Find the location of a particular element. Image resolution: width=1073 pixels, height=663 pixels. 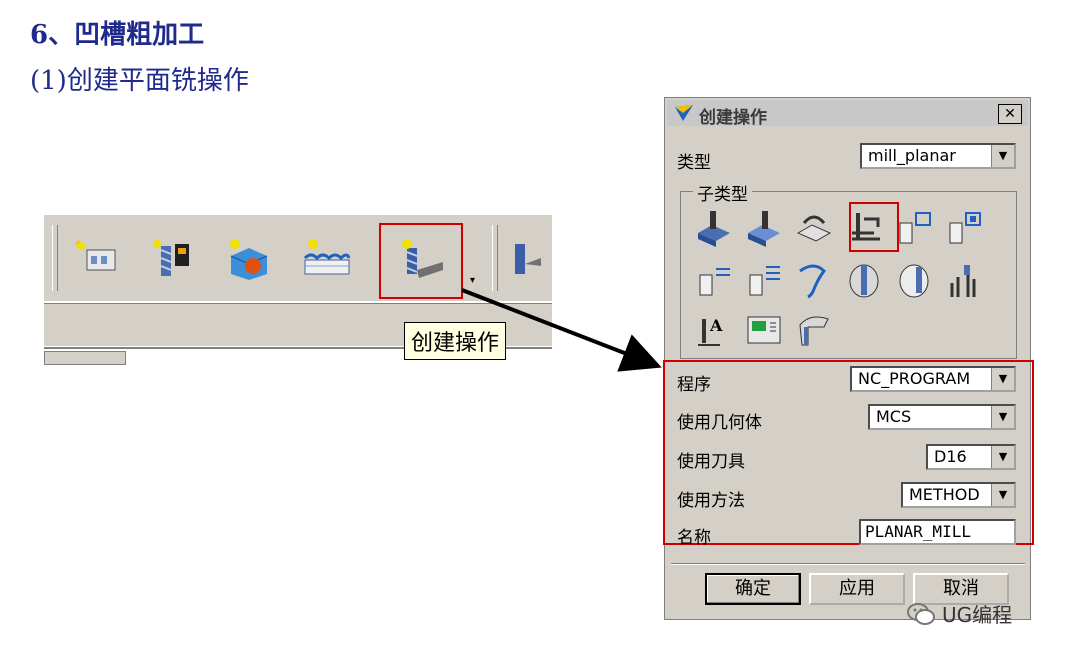

subtype-finish-walls-icon is located at coordinates (714, 280).